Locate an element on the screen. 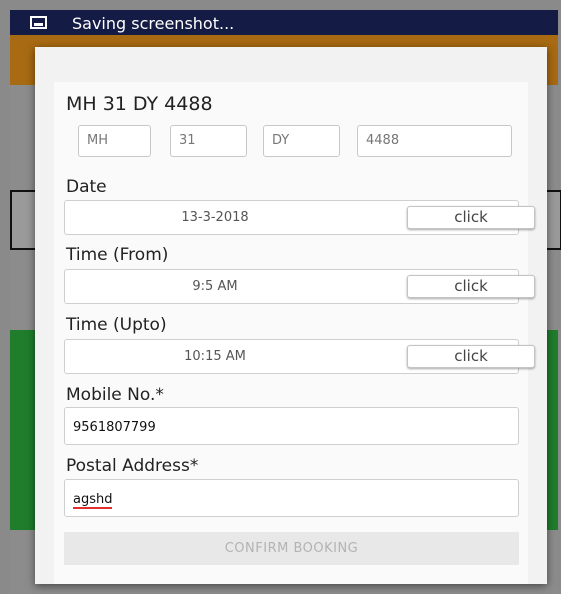 The image size is (561, 594). mobile-input: 9561807799 is located at coordinates (291, 426).